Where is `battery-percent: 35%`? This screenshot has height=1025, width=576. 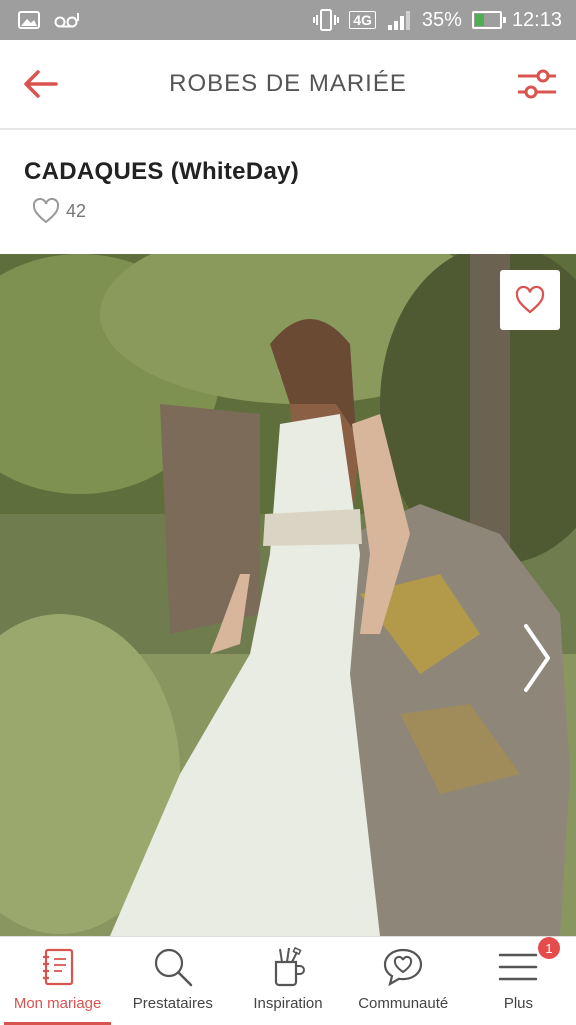 battery-percent: 35% is located at coordinates (441, 19).